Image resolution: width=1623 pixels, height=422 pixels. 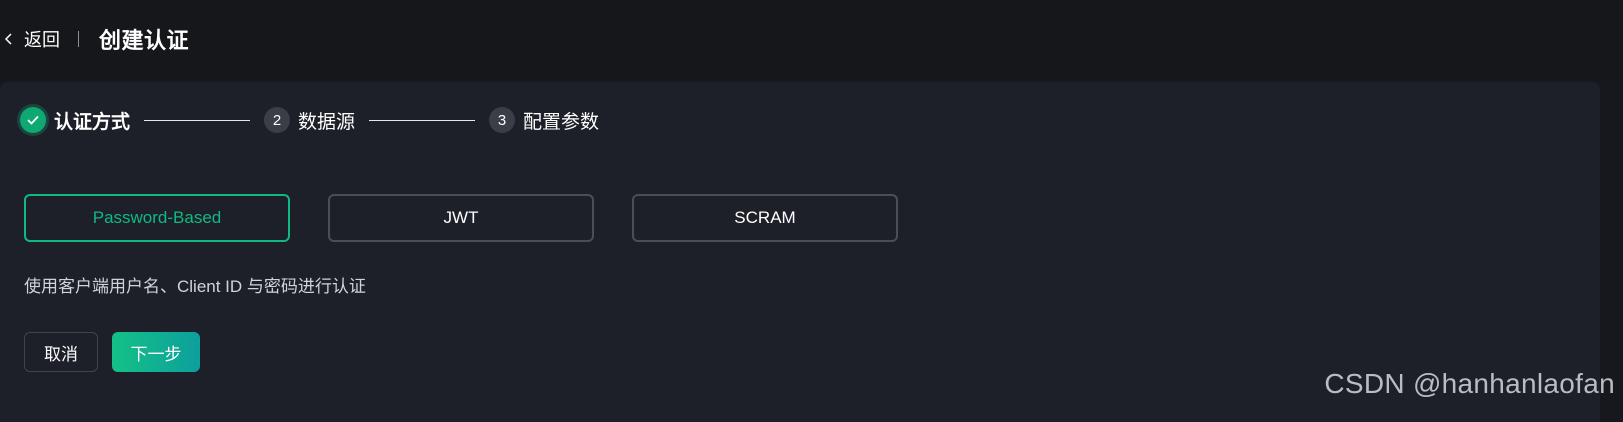 What do you see at coordinates (765, 218) in the screenshot?
I see `method-scram: SCRAM` at bounding box center [765, 218].